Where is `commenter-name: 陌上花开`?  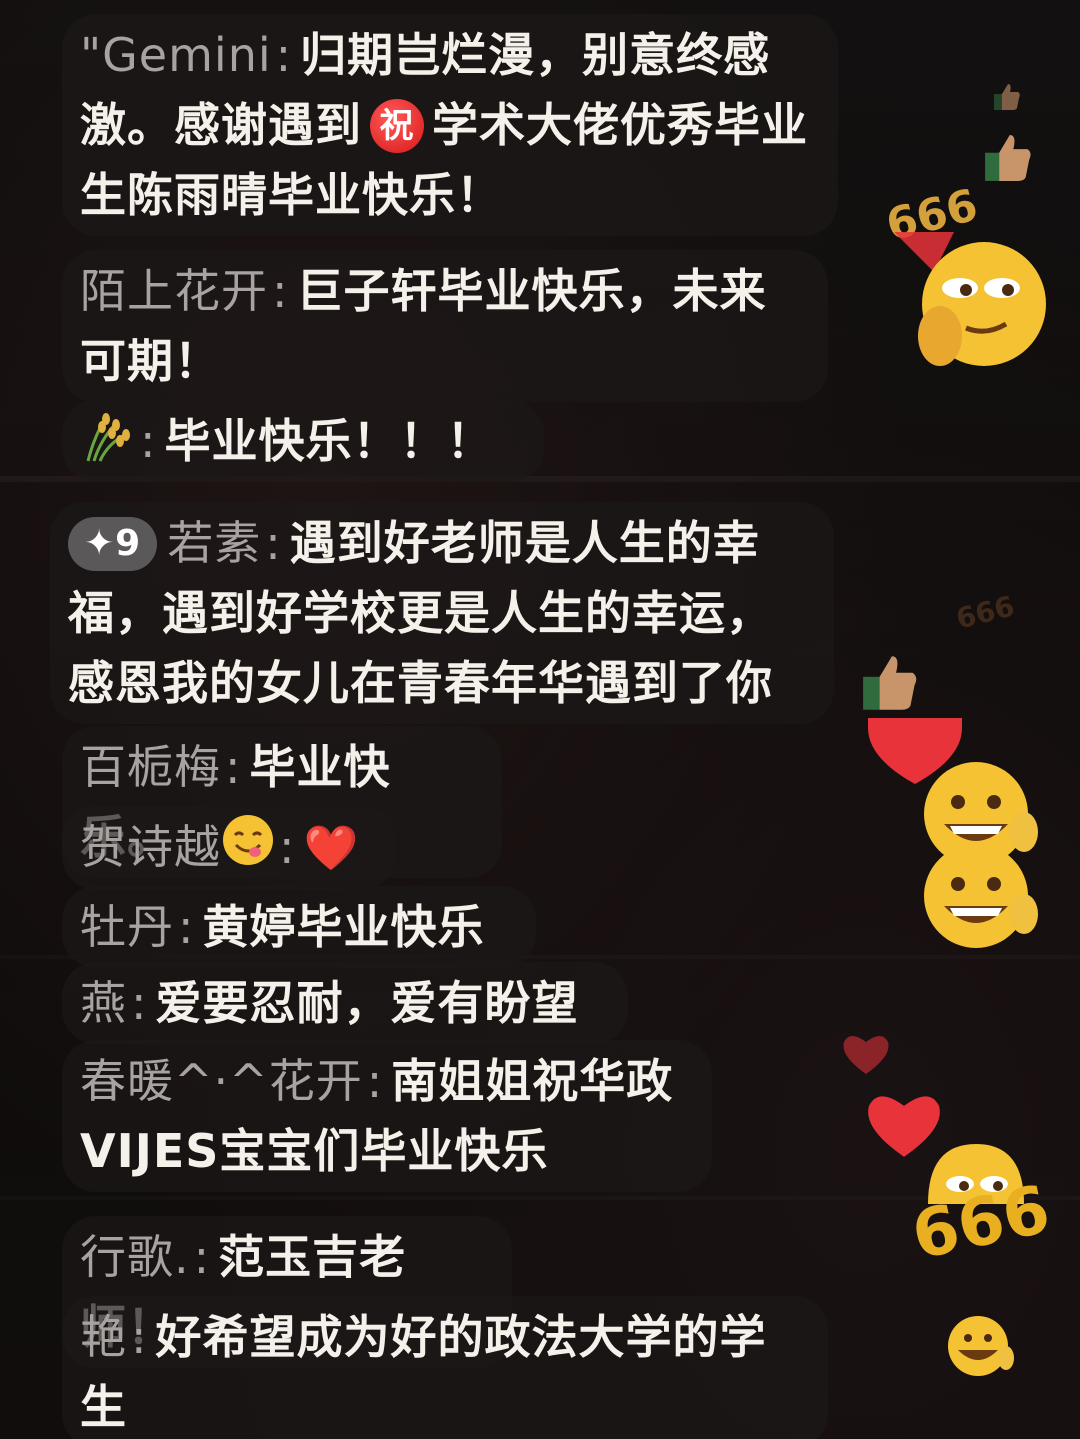
commenter-name: 陌上花开 is located at coordinates (174, 291).